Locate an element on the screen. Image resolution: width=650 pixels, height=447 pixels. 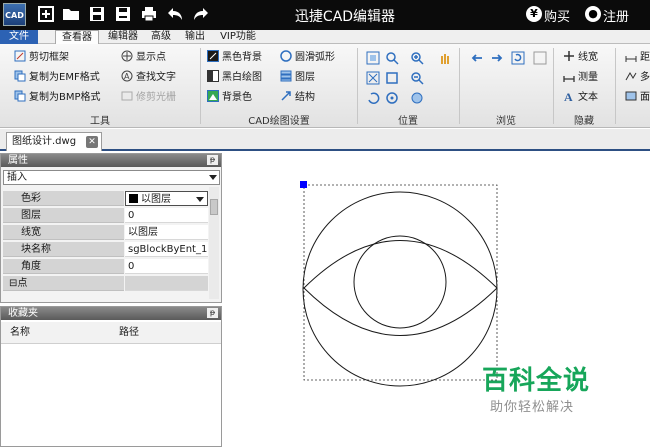
entity-type-select: 插入 is located at coordinates (111, 177).